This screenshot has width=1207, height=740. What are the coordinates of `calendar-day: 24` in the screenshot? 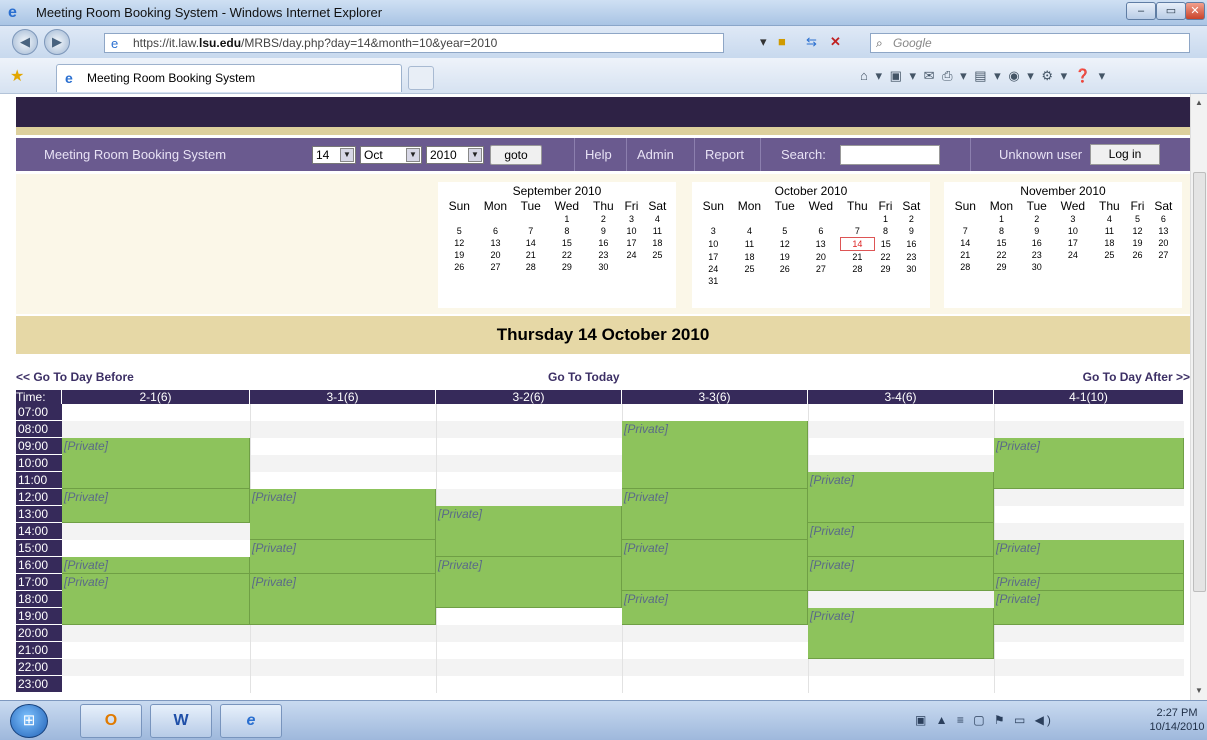 It's located at (631, 255).